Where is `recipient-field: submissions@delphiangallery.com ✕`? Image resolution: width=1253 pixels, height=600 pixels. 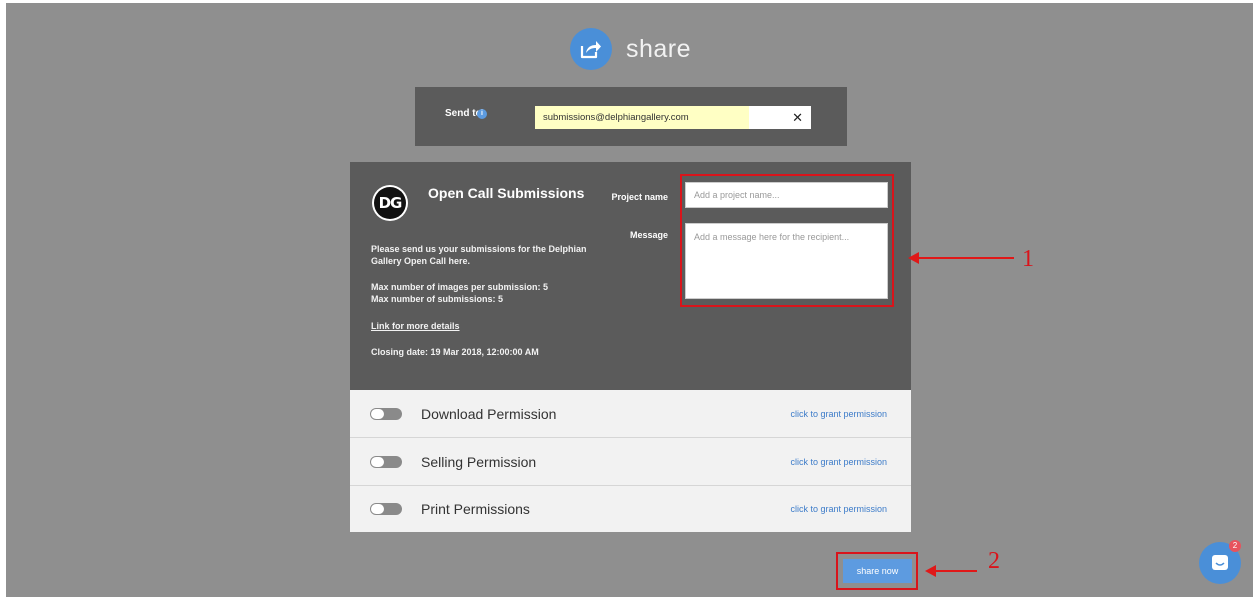
recipient-field: submissions@delphiangallery.com ✕ is located at coordinates (673, 117).